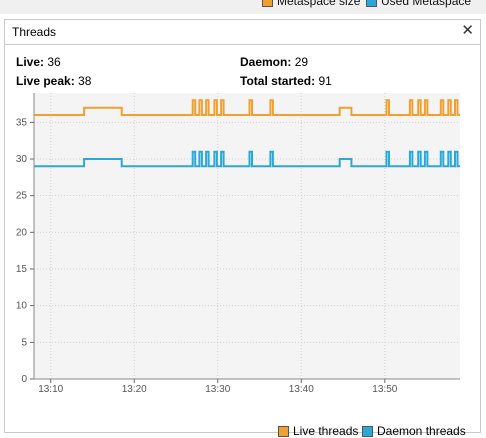  I want to click on y-tick-label: 25, so click(22, 196).